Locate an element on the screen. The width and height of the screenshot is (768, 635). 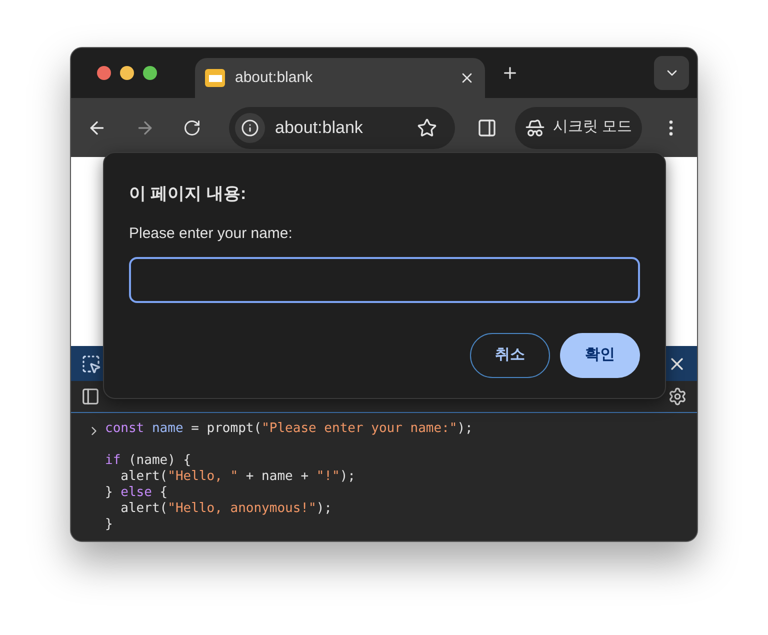
inspect-icon is located at coordinates (91, 364).